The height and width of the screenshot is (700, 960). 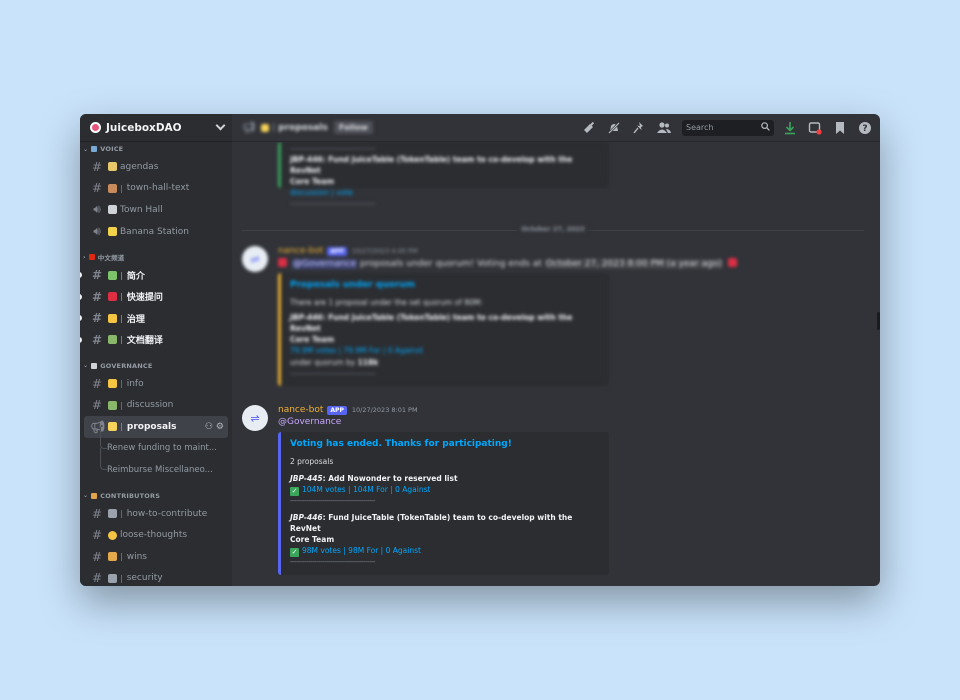 What do you see at coordinates (765, 127) in the screenshot?
I see `search-icon` at bounding box center [765, 127].